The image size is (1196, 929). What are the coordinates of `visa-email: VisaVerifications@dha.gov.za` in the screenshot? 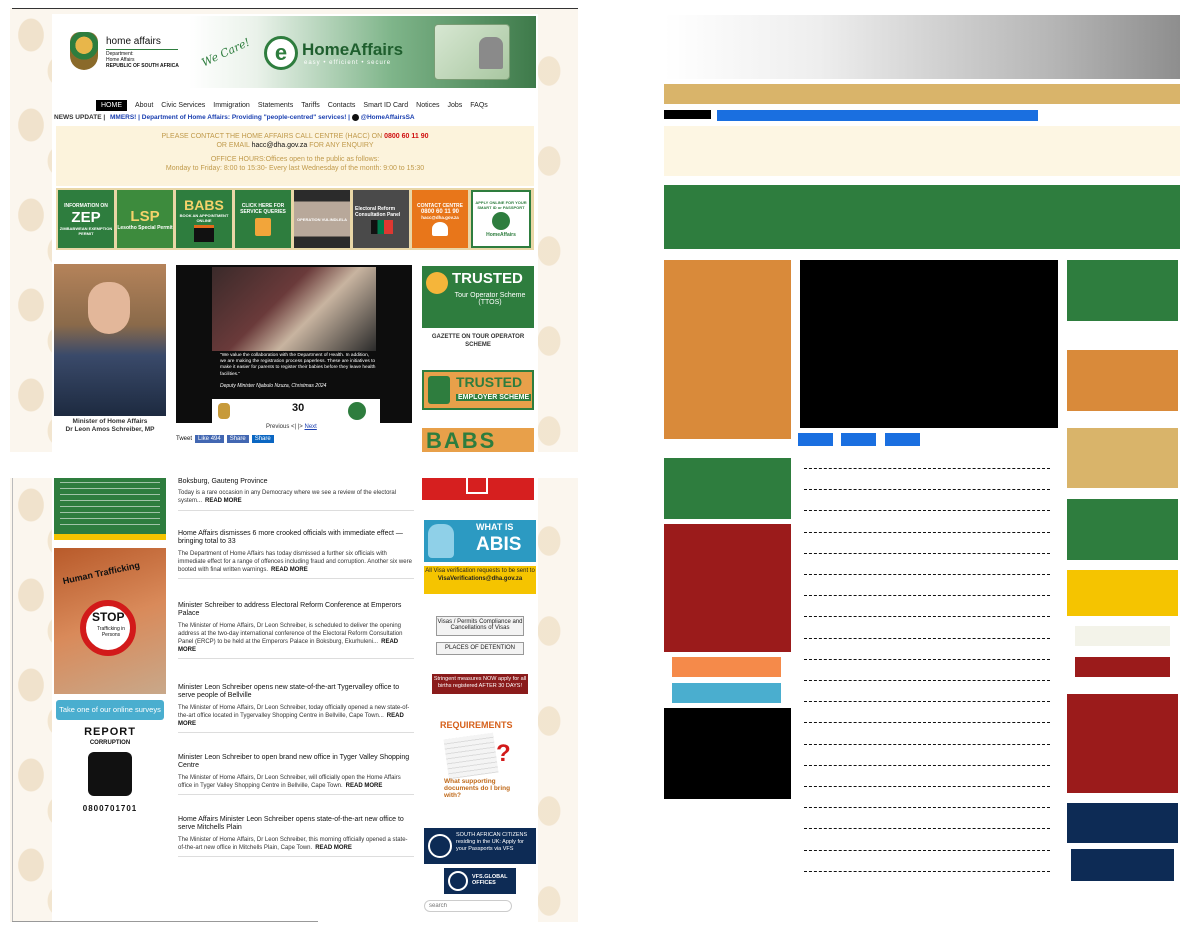 It's located at (480, 580).